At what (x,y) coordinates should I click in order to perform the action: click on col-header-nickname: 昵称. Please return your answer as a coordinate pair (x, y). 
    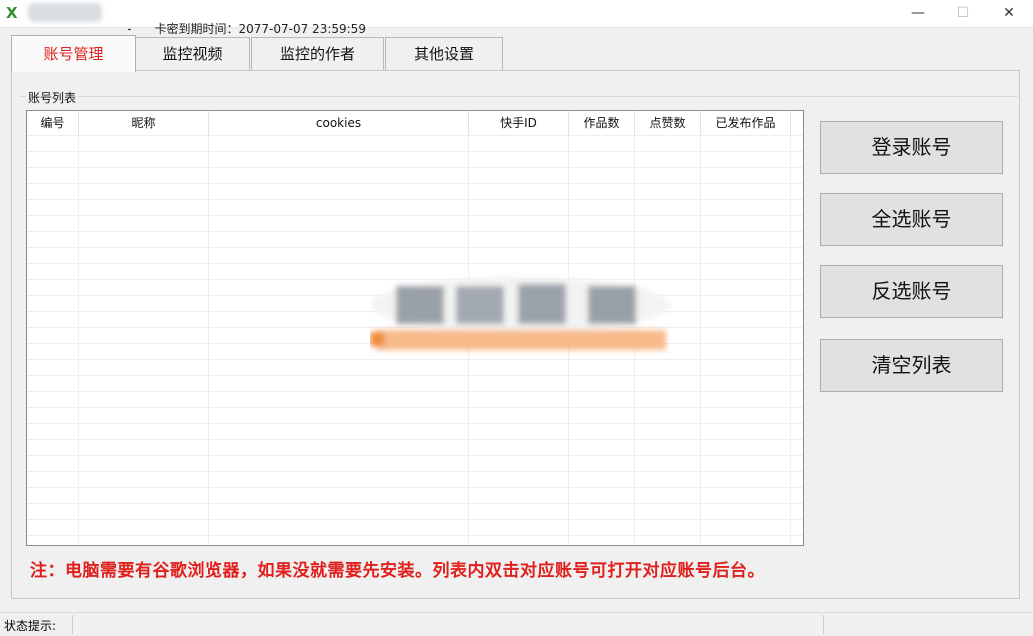
    Looking at the image, I should click on (144, 123).